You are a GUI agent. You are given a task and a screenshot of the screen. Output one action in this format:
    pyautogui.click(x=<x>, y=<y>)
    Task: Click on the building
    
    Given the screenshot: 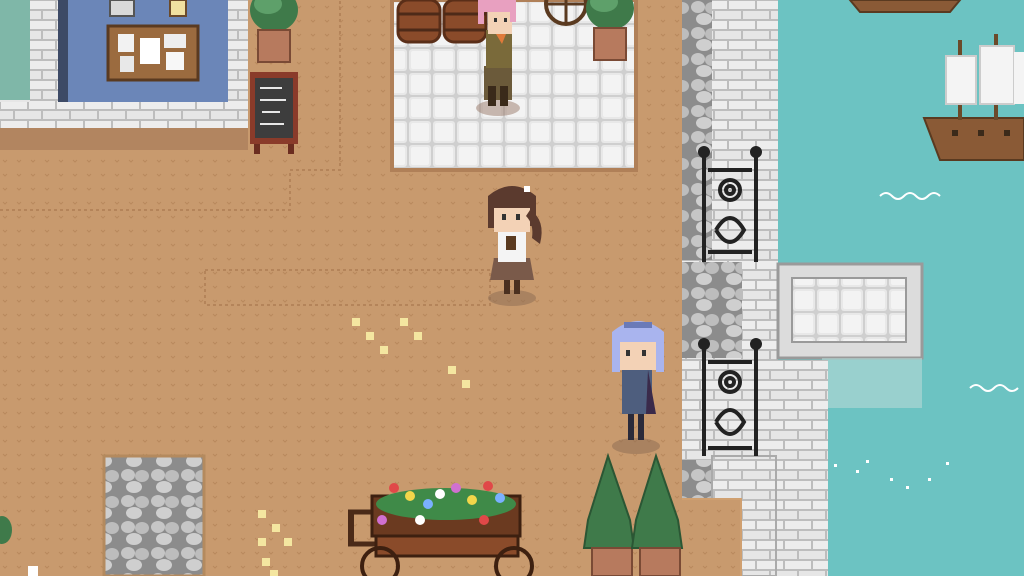 What is the action you would take?
    pyautogui.click(x=124, y=75)
    